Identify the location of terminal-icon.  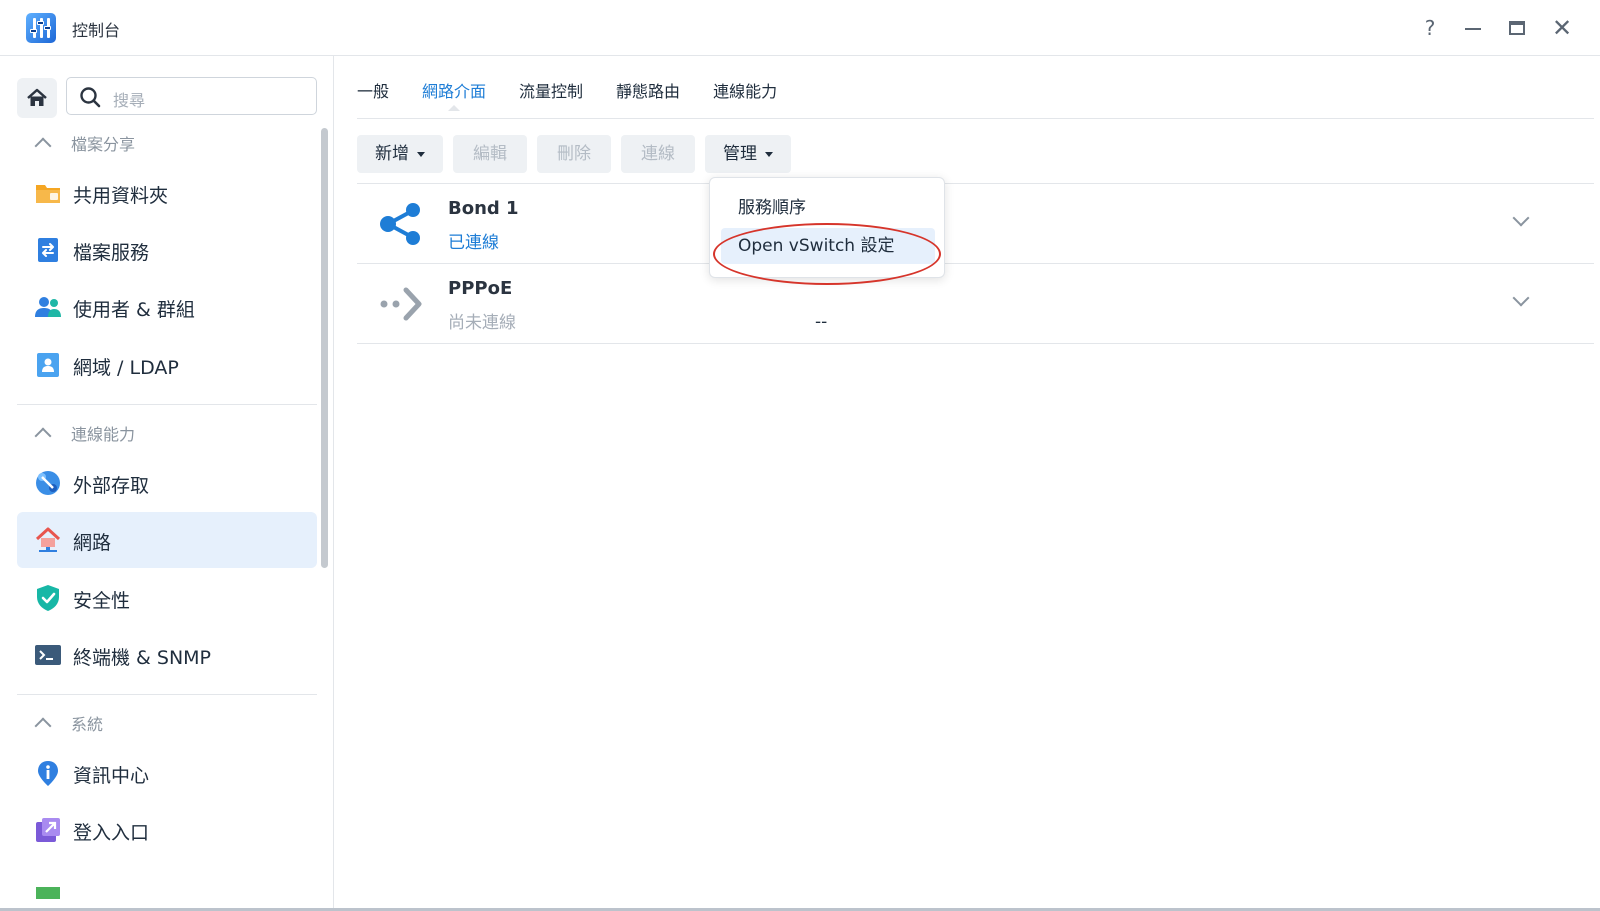
(48, 655).